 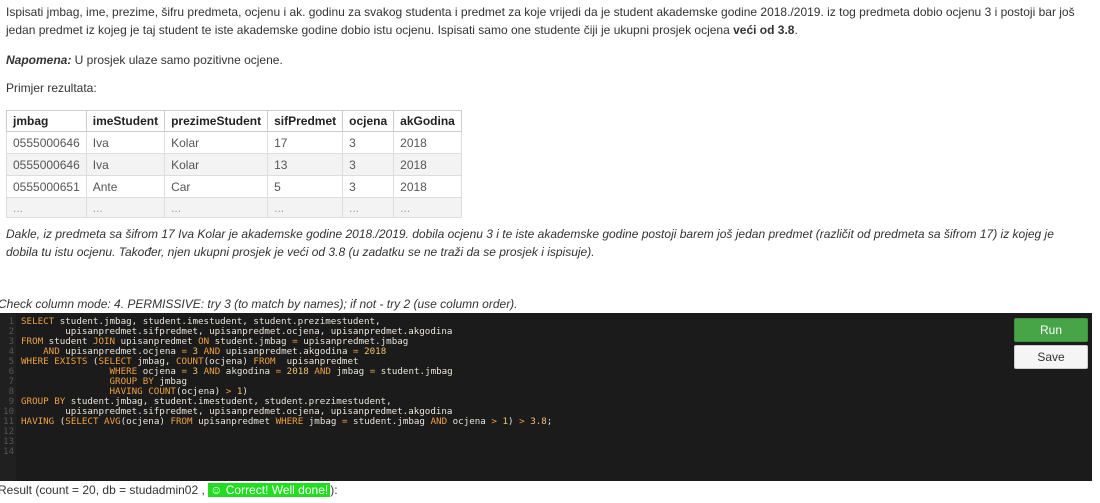 I want to click on line-number: 5, so click(x=11, y=362).